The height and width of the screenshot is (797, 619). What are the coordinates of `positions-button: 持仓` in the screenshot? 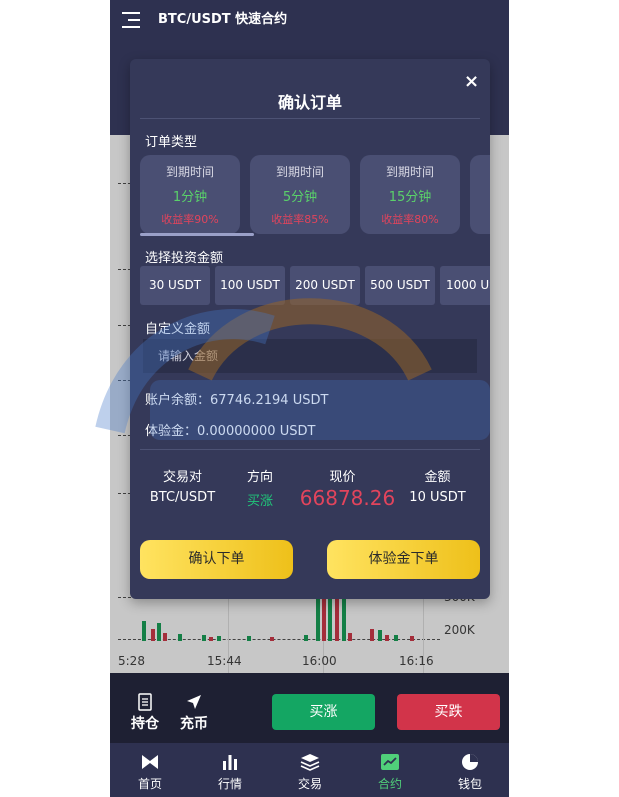 It's located at (145, 713).